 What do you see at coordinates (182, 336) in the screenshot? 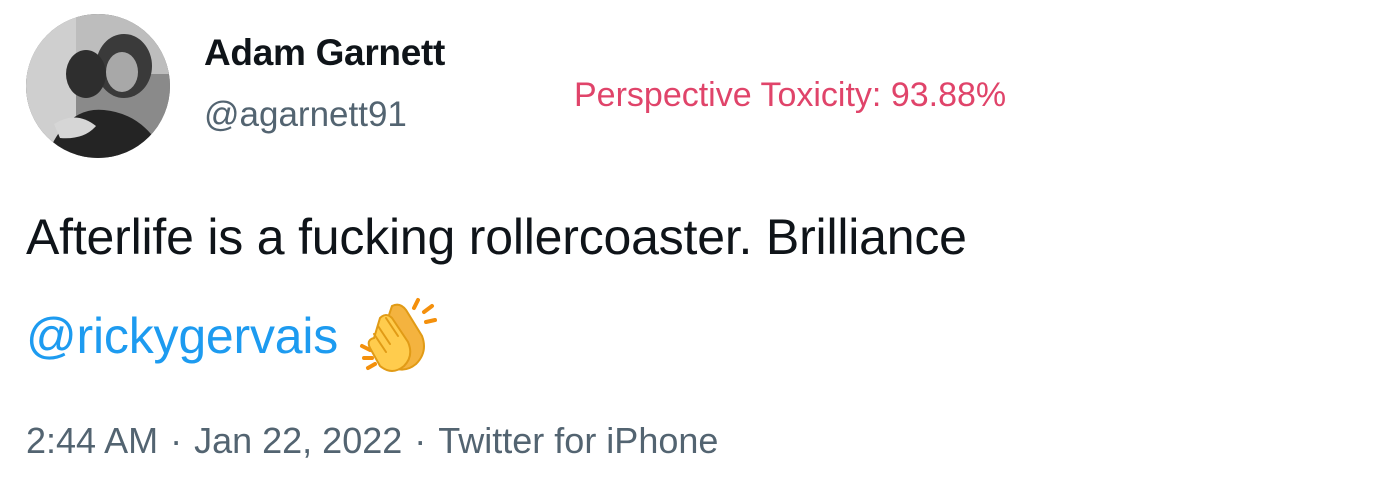
I see `mention-link: @rickygervais` at bounding box center [182, 336].